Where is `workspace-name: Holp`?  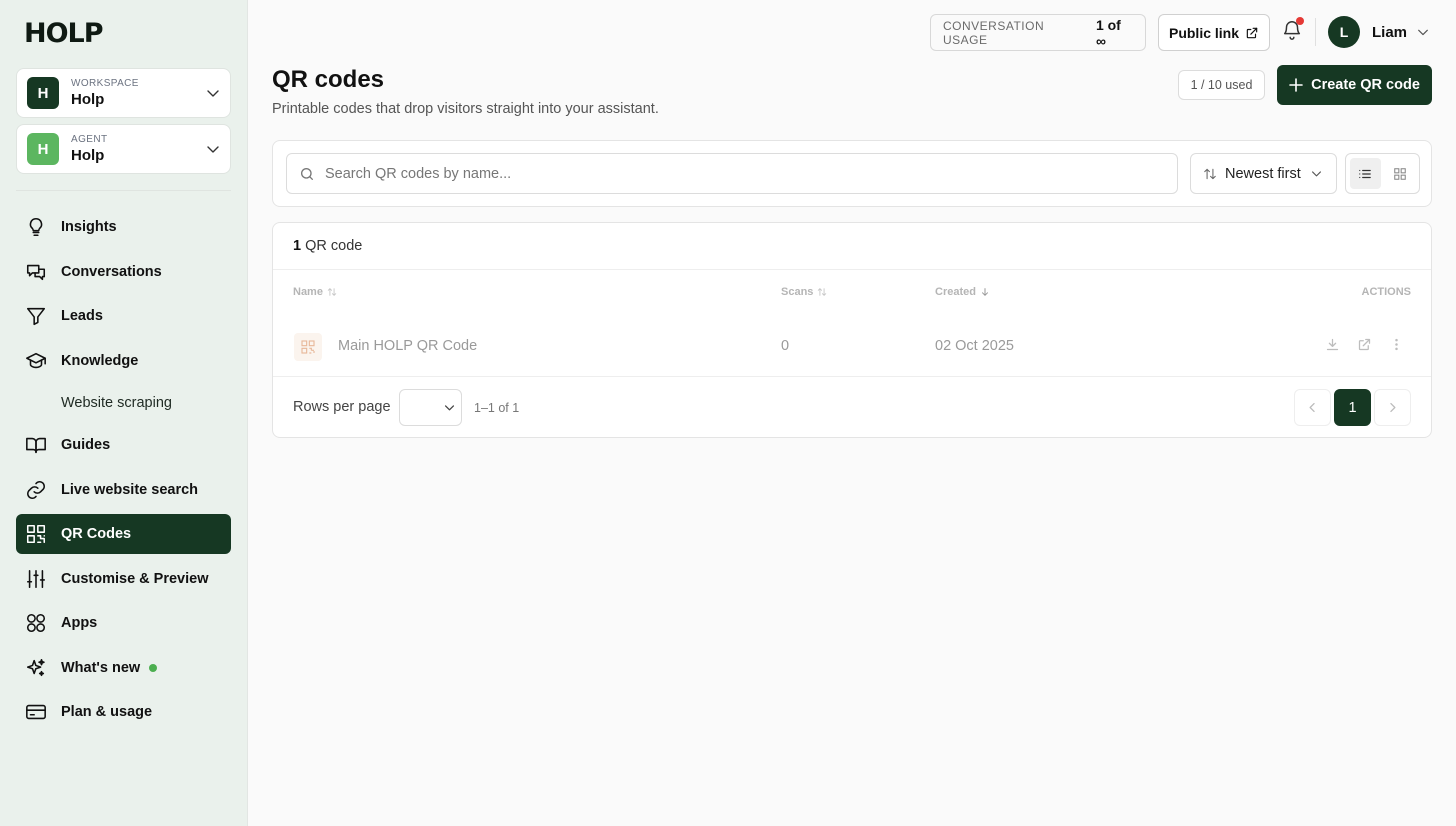
workspace-name: Holp is located at coordinates (88, 99).